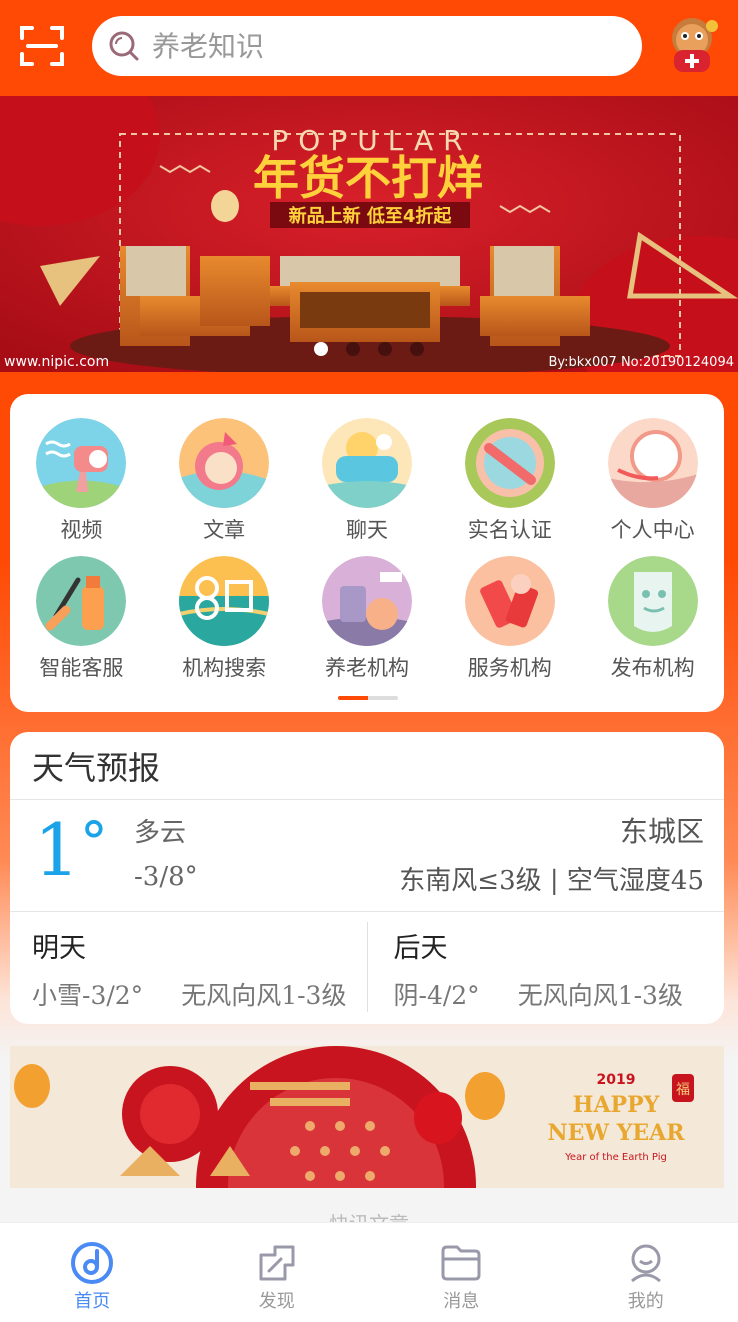 The image size is (738, 1322). What do you see at coordinates (124, 46) in the screenshot?
I see `search-icon` at bounding box center [124, 46].